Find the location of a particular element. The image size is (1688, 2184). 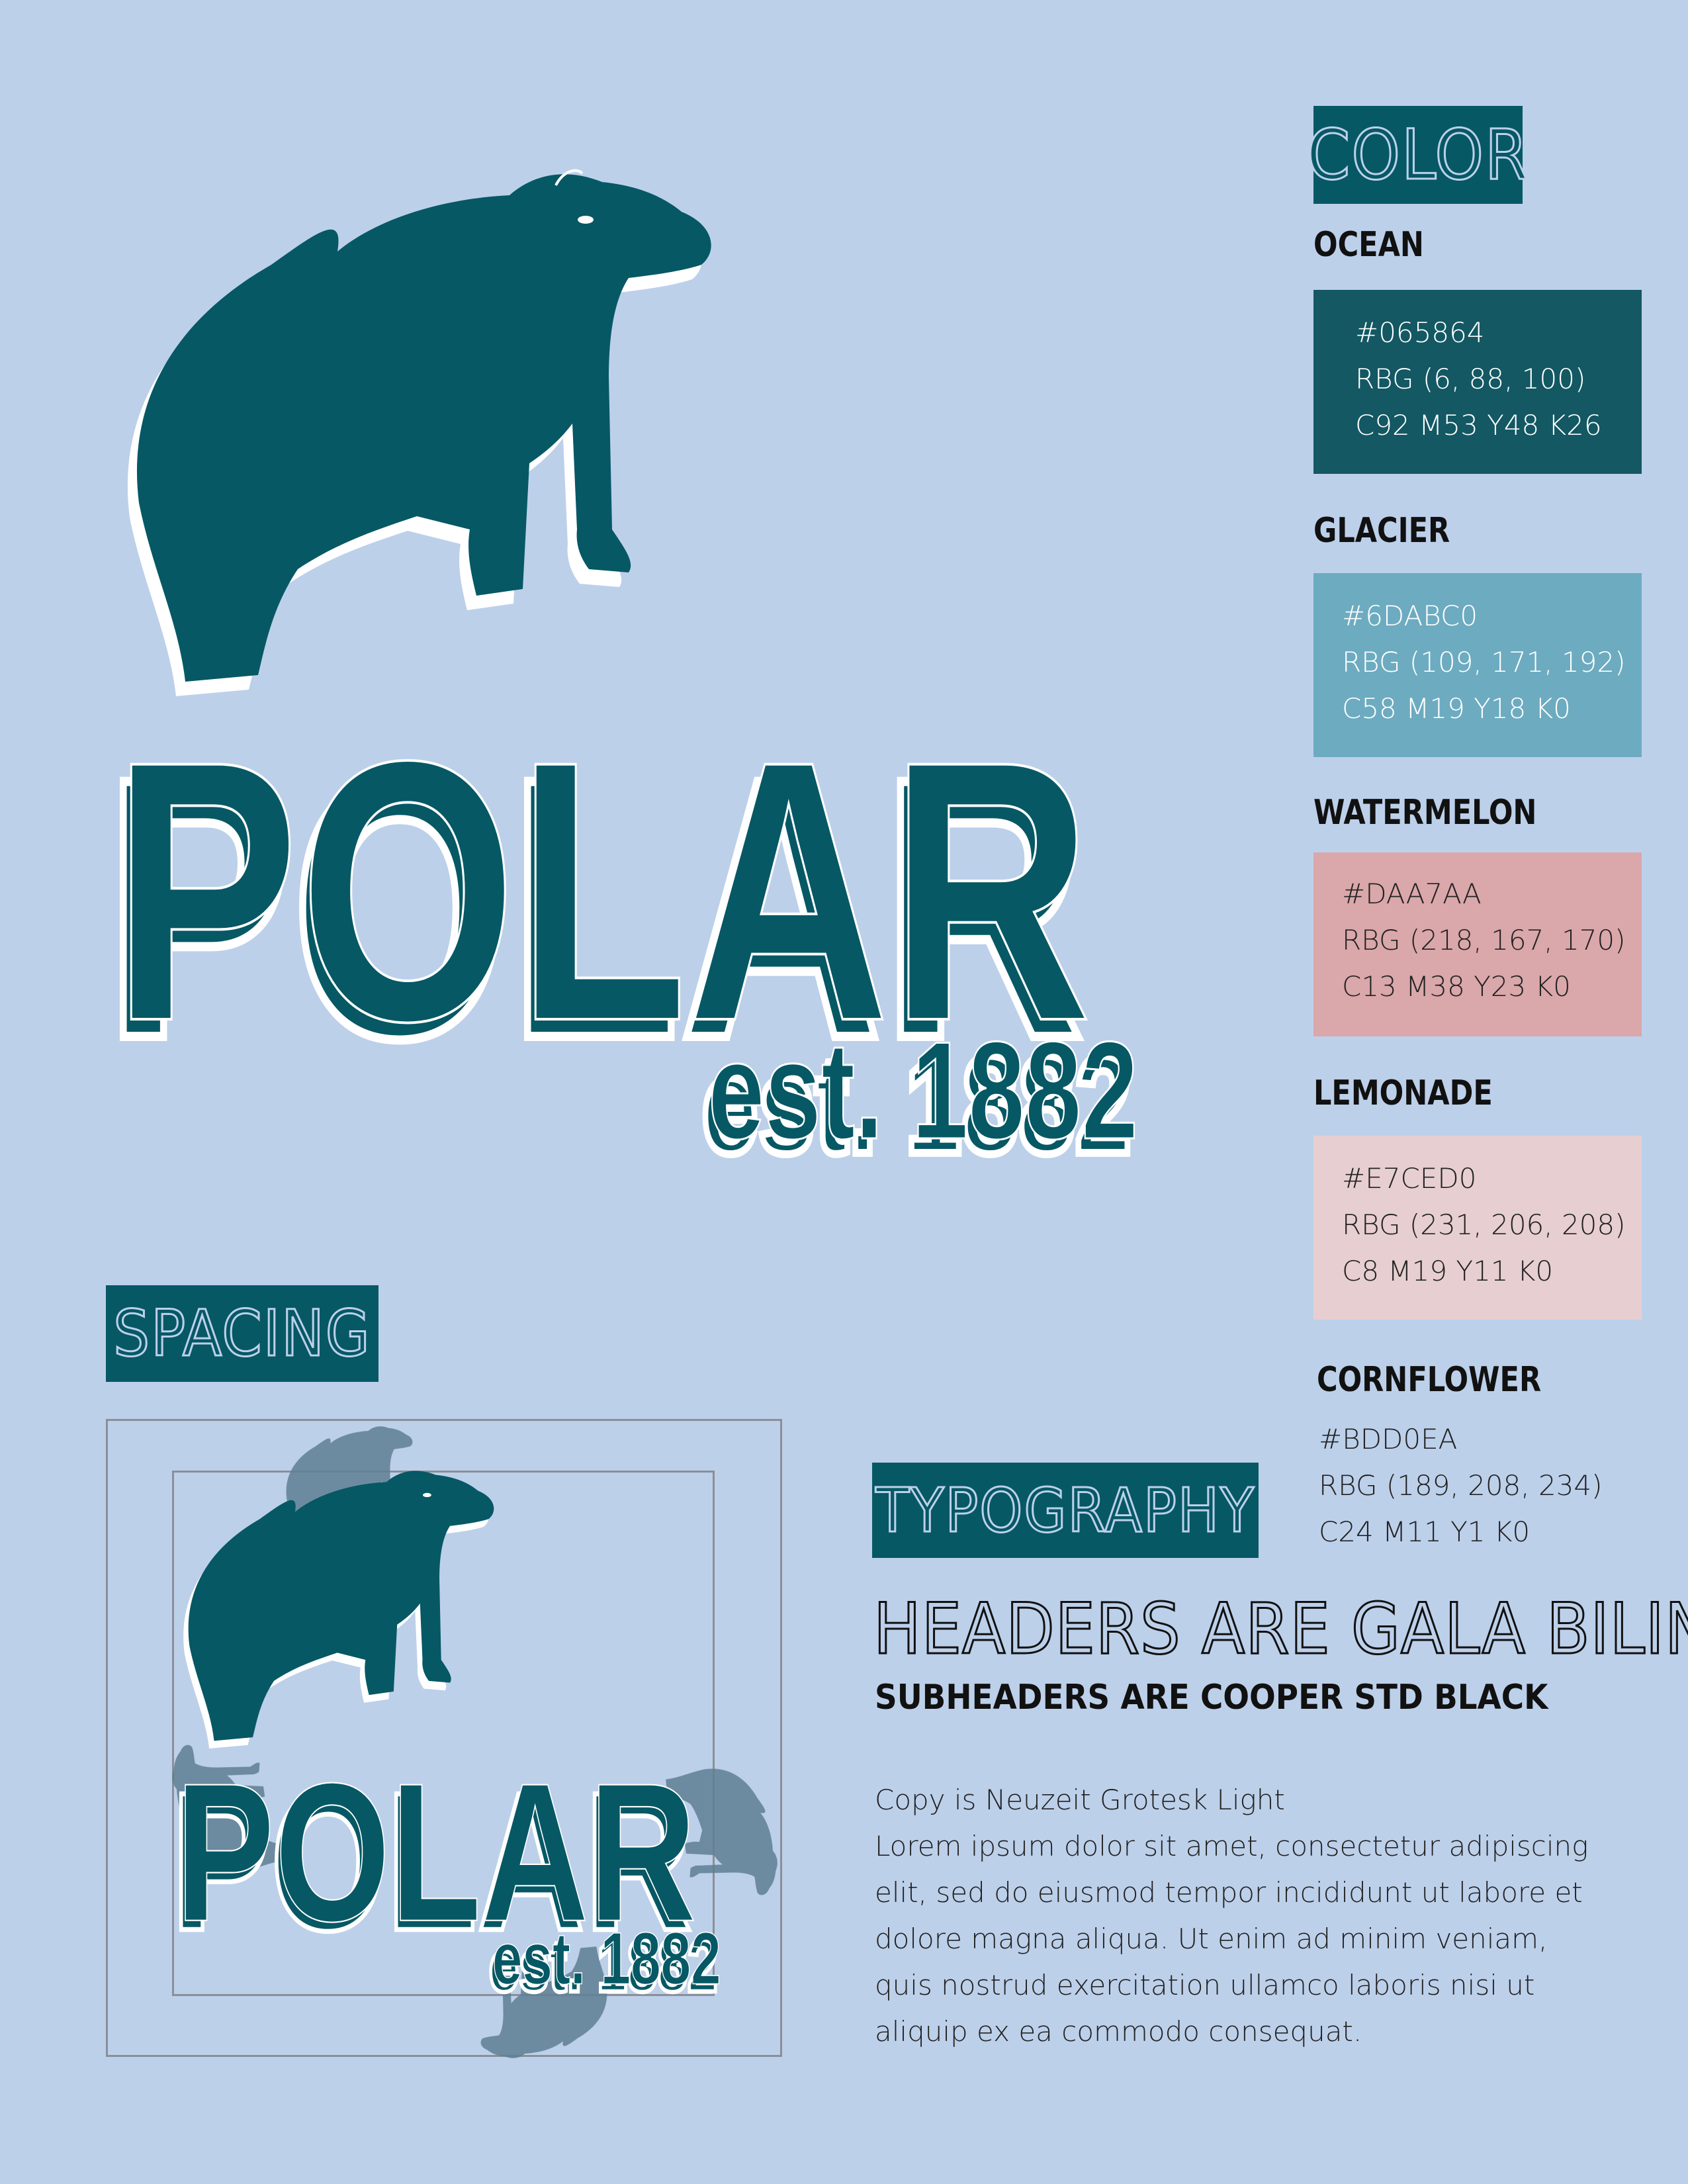

swatch-cmyk: C8 M19 Y11 K0 is located at coordinates (1448, 1271).